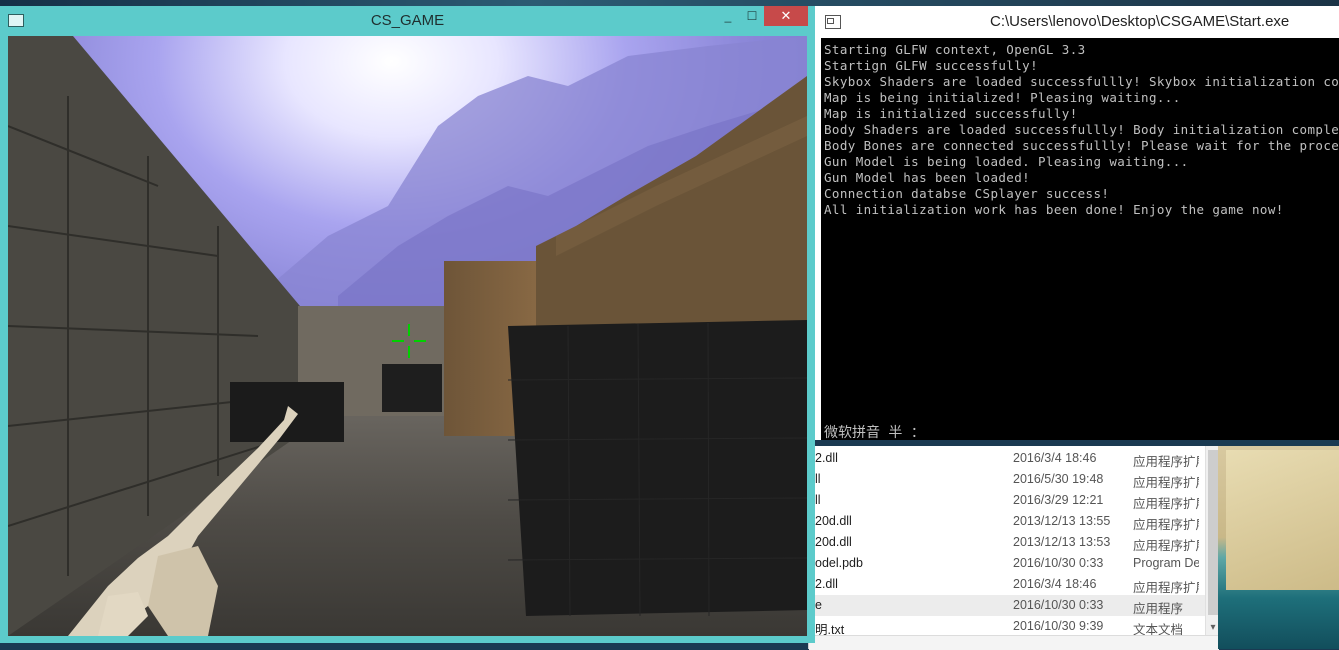 Image resolution: width=1339 pixels, height=650 pixels. I want to click on dark-crate-right, so click(657, 468).